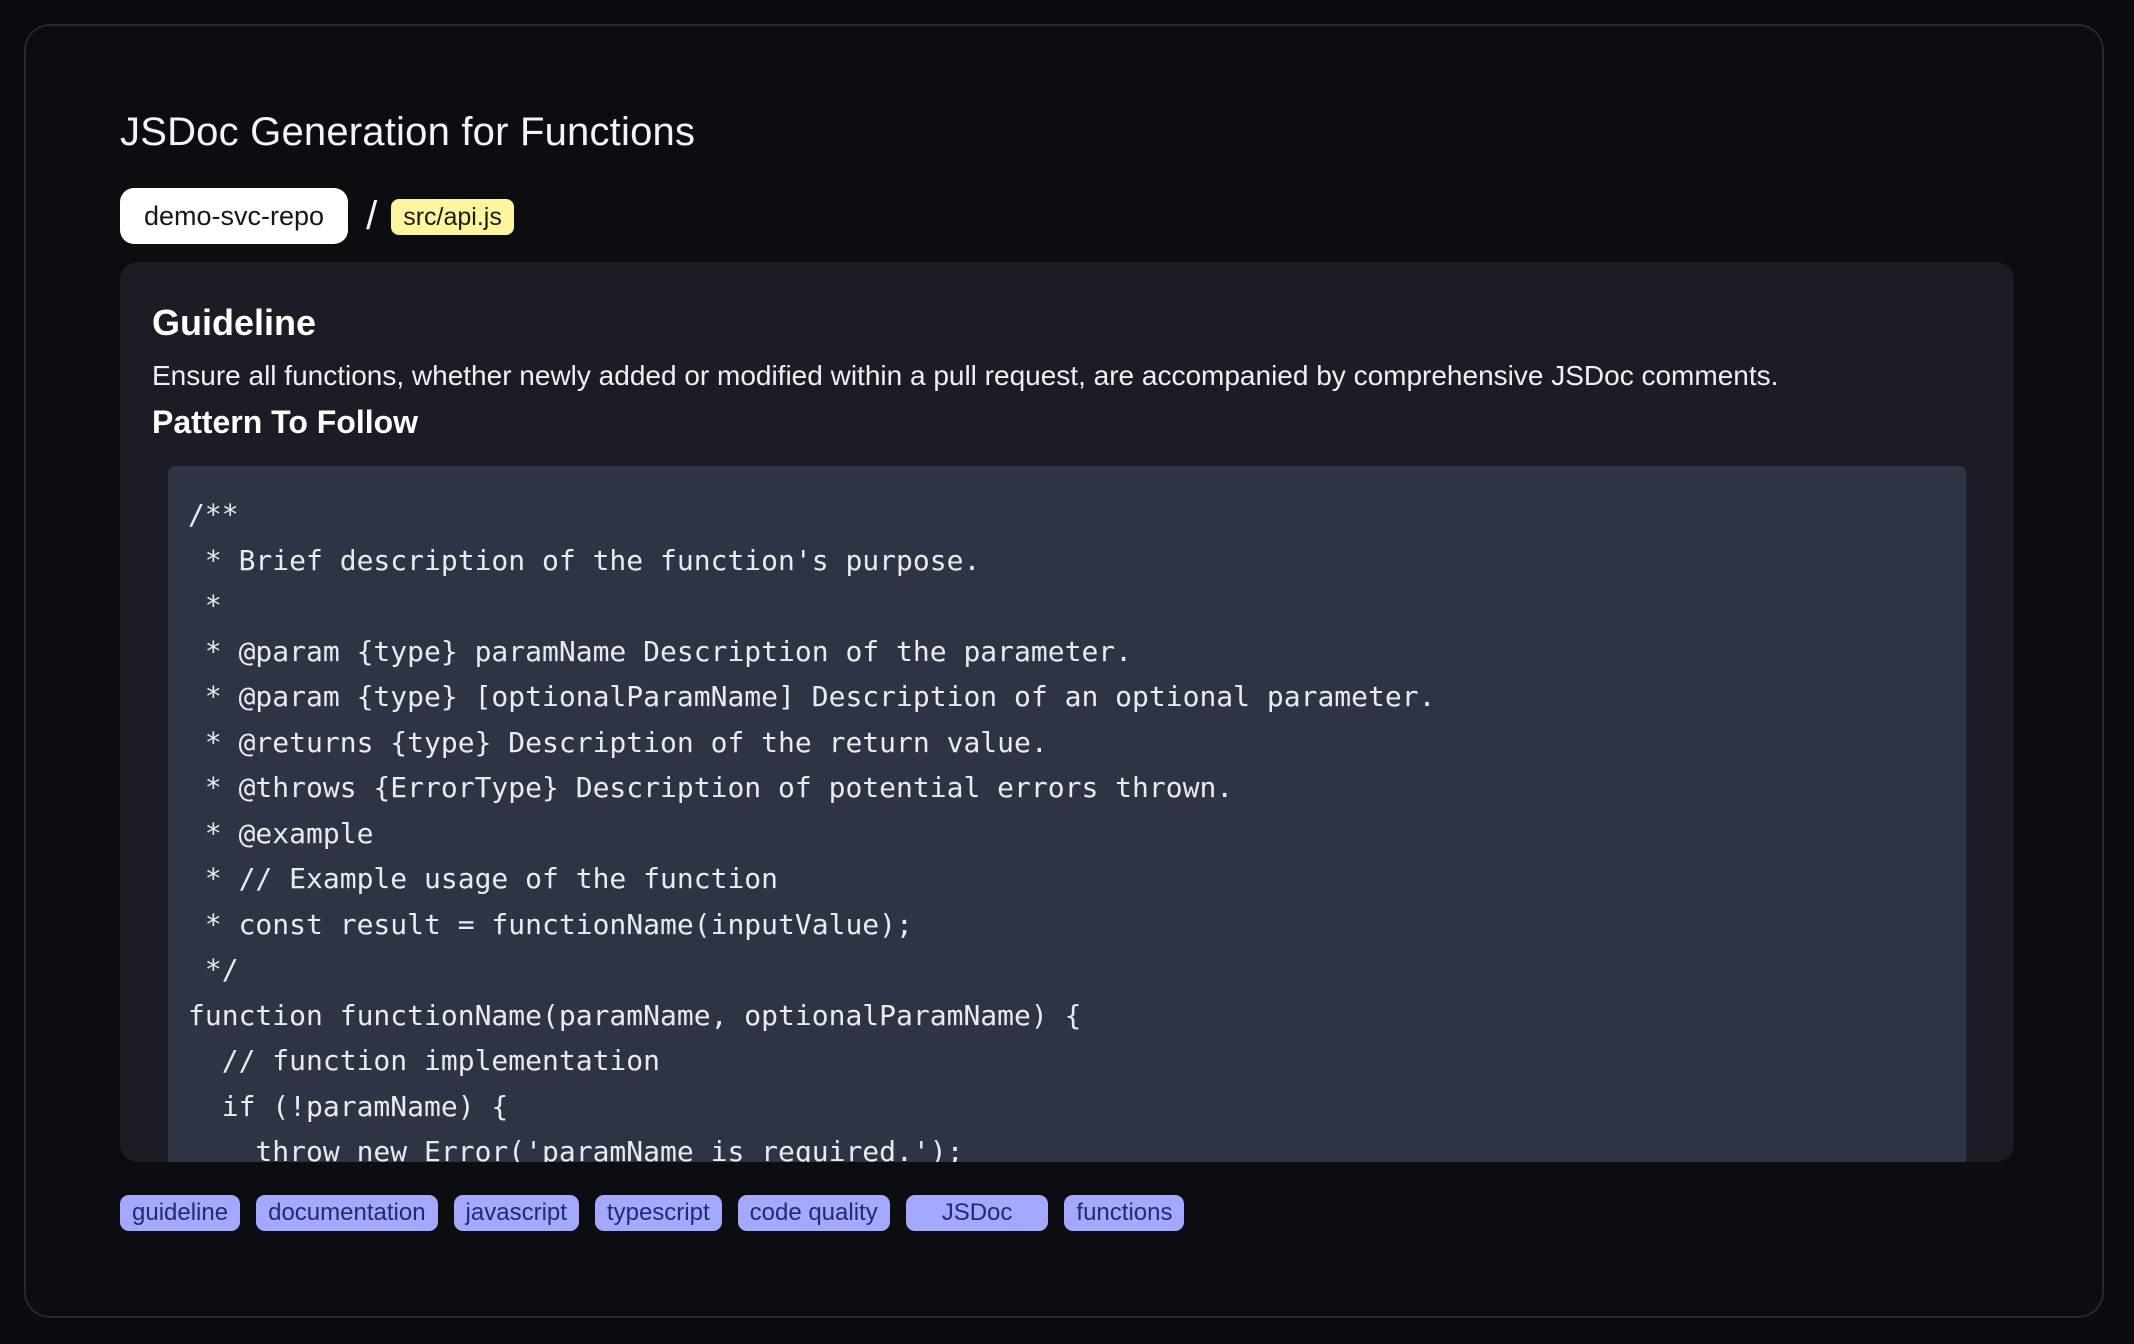 The width and height of the screenshot is (2134, 1344). Describe the element at coordinates (234, 322) in the screenshot. I see `guideline-heading: Guideline` at that location.